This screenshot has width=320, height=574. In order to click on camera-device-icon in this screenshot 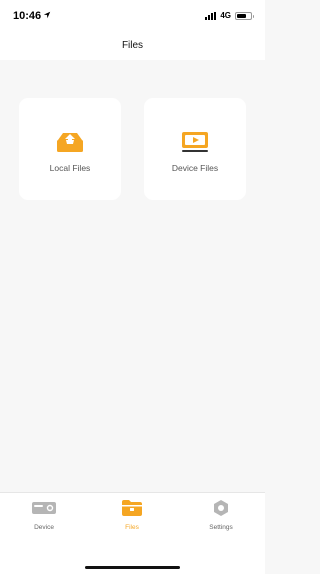, I will do `click(44, 508)`.